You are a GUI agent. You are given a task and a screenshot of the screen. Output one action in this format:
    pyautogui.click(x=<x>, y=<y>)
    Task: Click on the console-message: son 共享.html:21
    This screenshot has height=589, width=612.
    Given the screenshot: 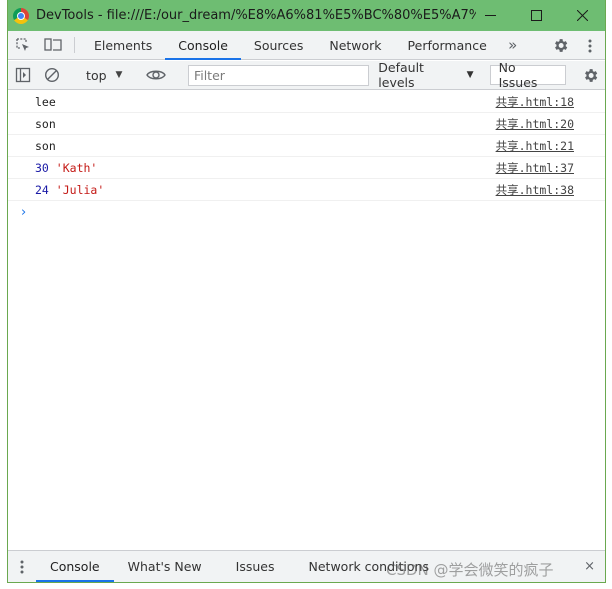 What is the action you would take?
    pyautogui.click(x=306, y=146)
    